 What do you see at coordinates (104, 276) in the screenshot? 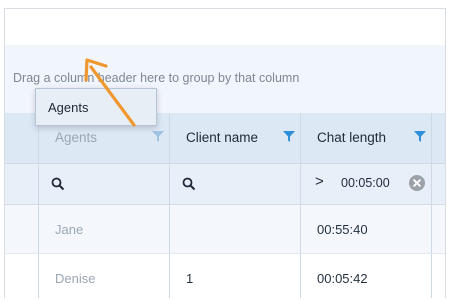
I see `cell-agent: Denise` at bounding box center [104, 276].